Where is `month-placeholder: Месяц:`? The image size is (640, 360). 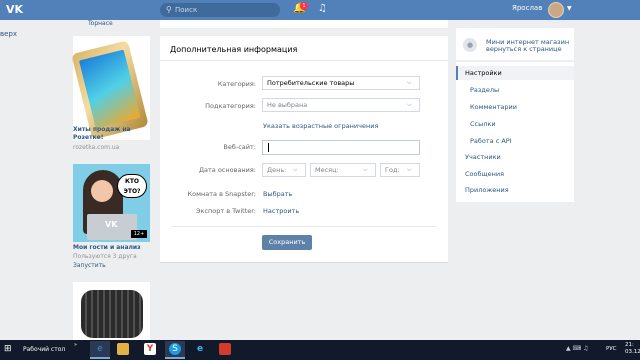 month-placeholder: Месяц: is located at coordinates (327, 170).